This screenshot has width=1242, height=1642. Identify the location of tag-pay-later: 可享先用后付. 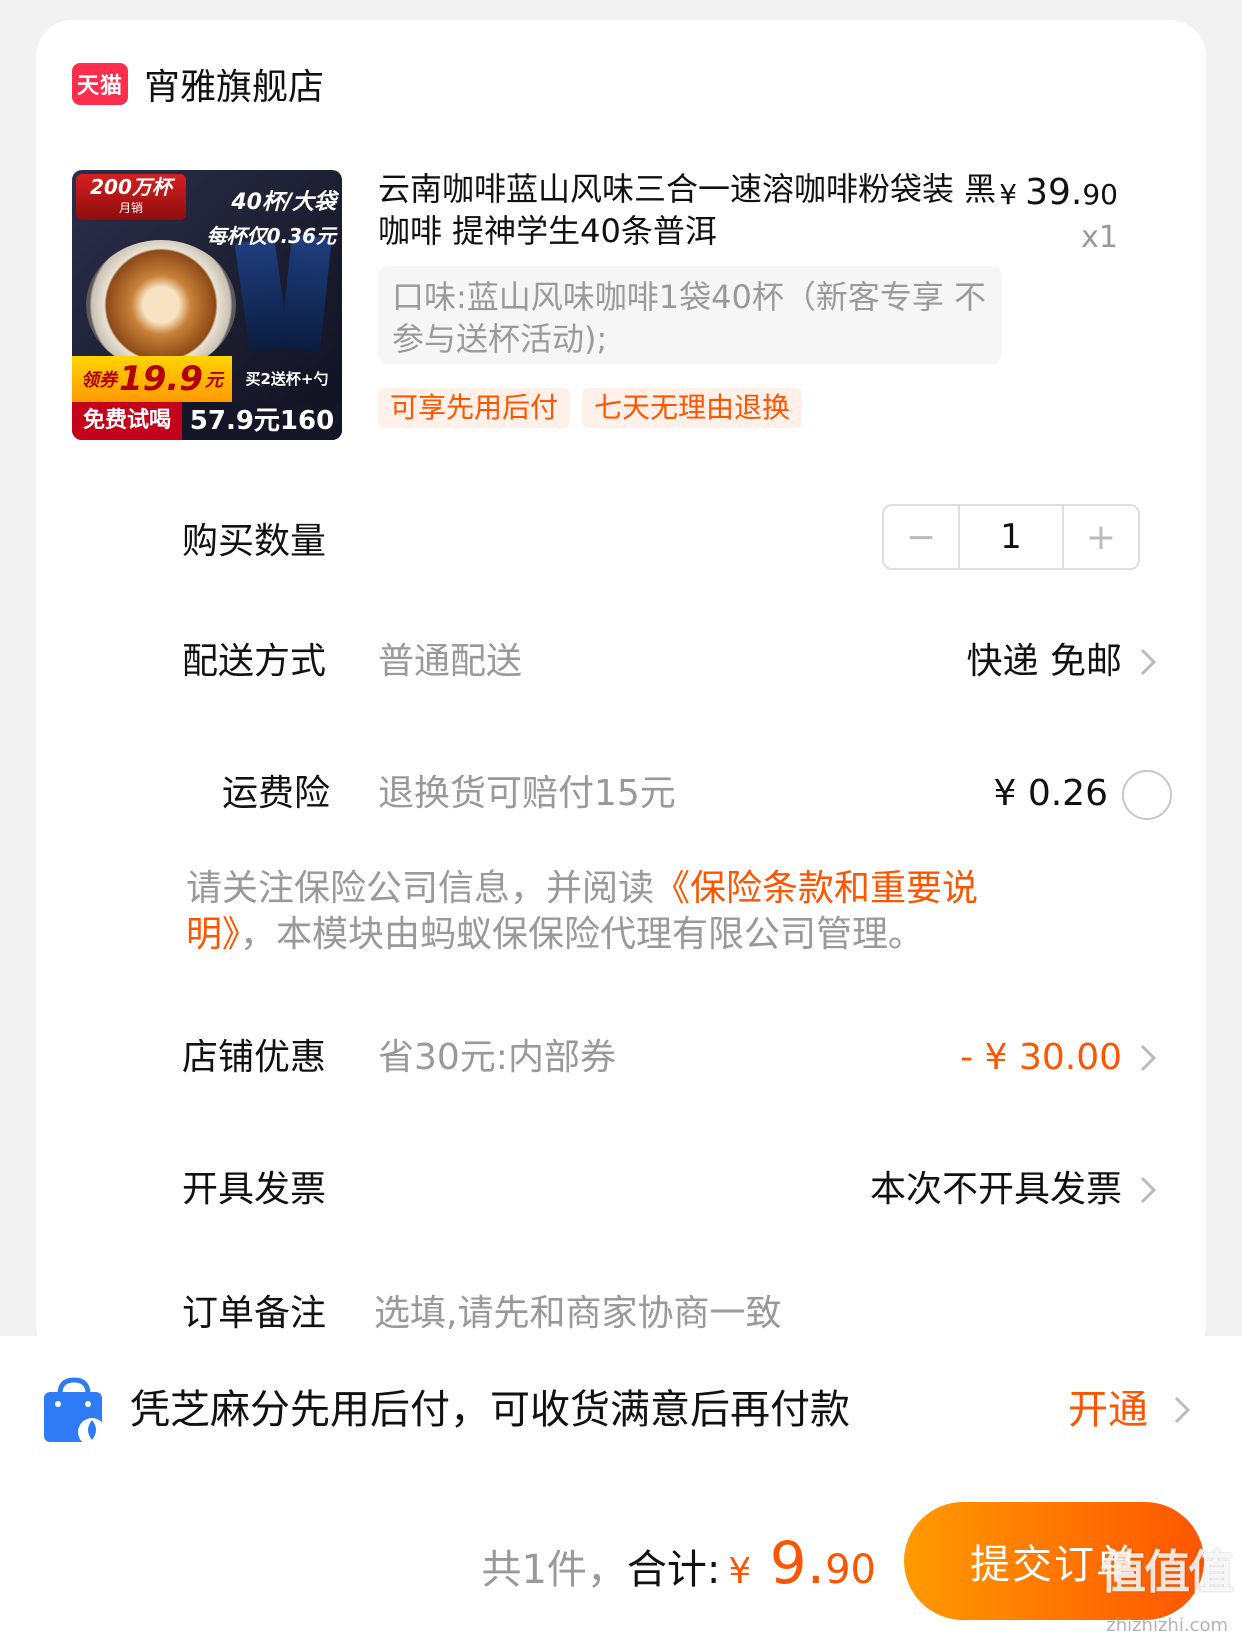
(474, 408).